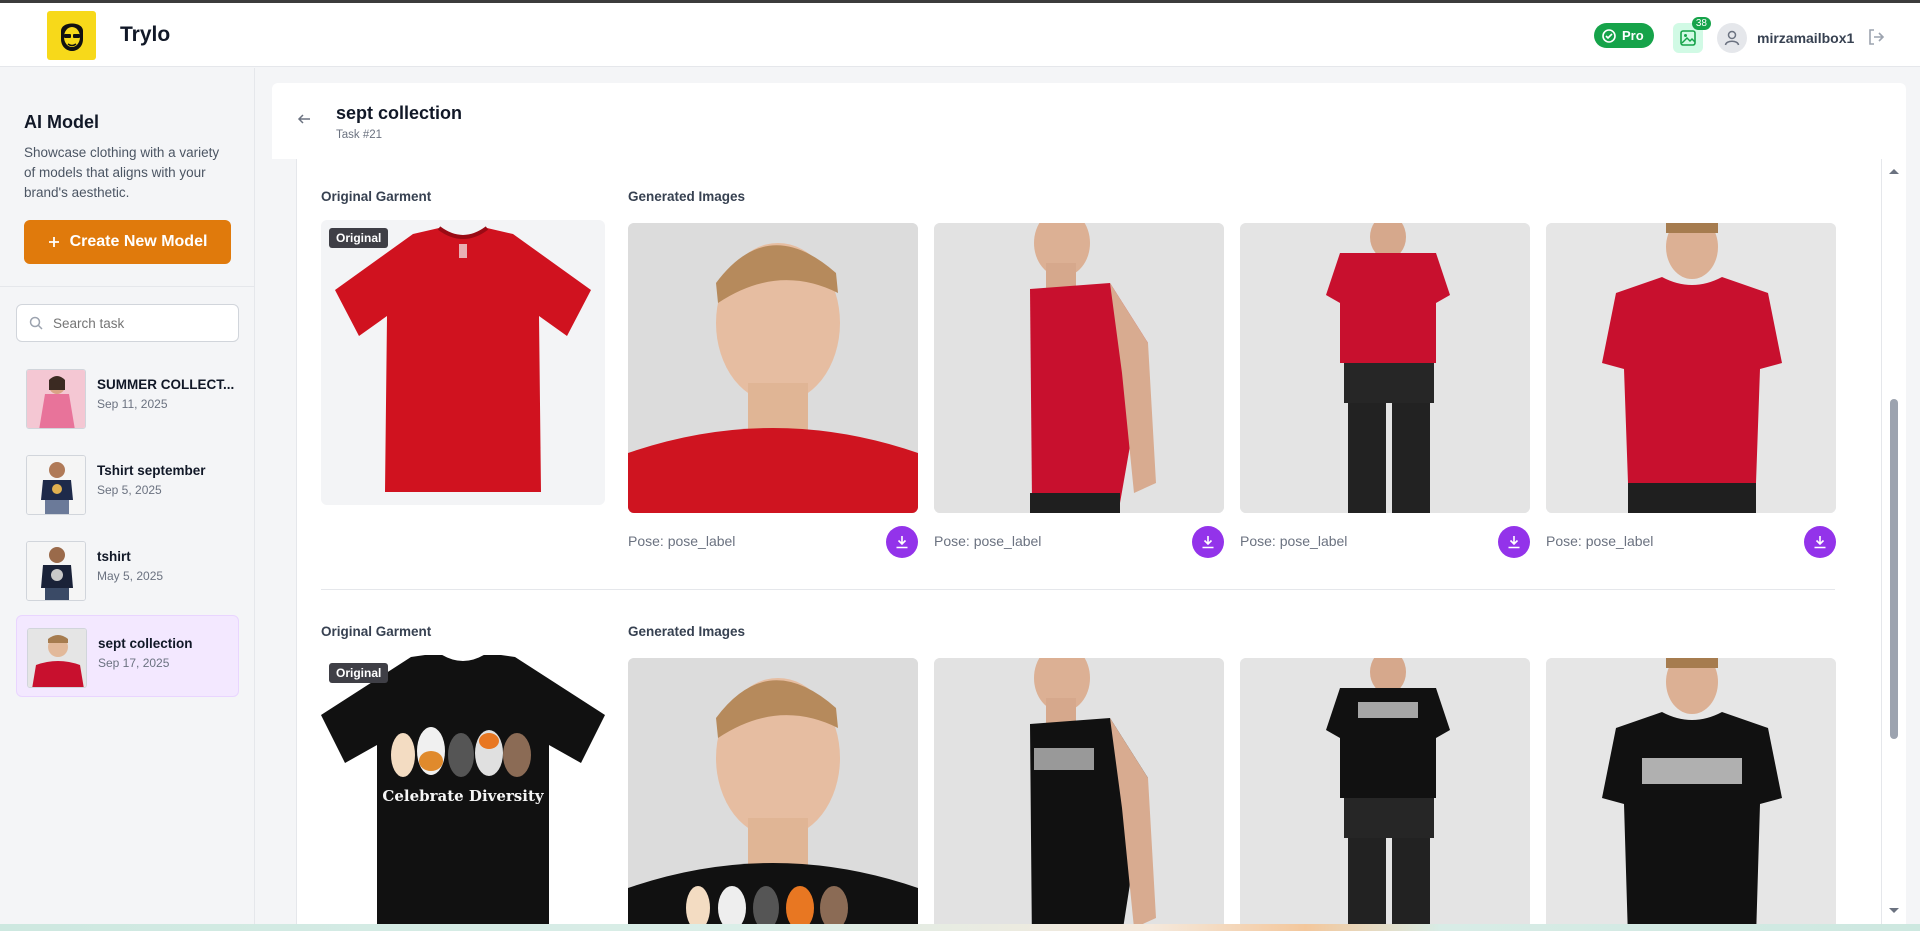 This screenshot has width=1920, height=931. Describe the element at coordinates (145, 643) in the screenshot. I see `task-name: sept collection` at that location.